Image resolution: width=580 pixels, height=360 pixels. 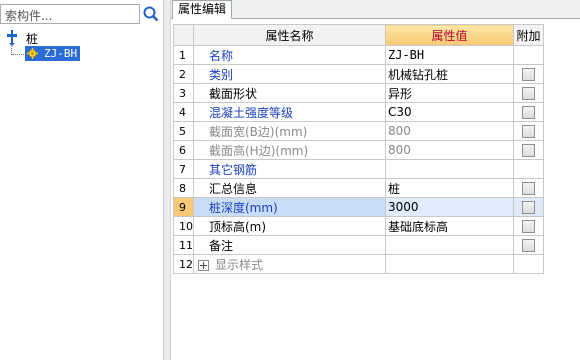 I want to click on property-value-cell: 桩, so click(x=449, y=188).